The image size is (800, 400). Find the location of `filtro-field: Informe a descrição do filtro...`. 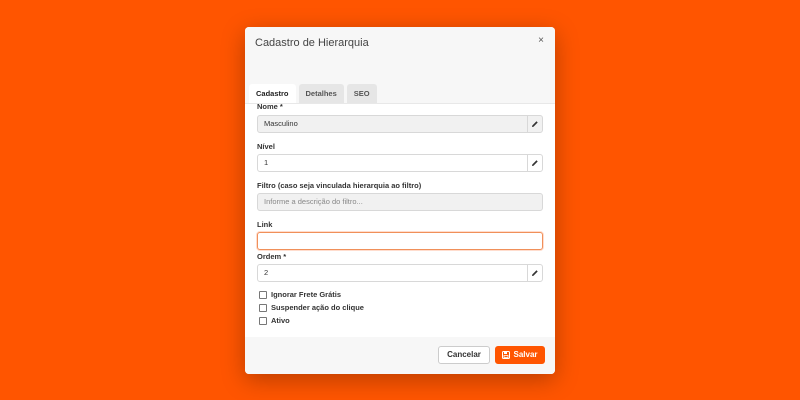

filtro-field: Informe a descrição do filtro... is located at coordinates (400, 202).